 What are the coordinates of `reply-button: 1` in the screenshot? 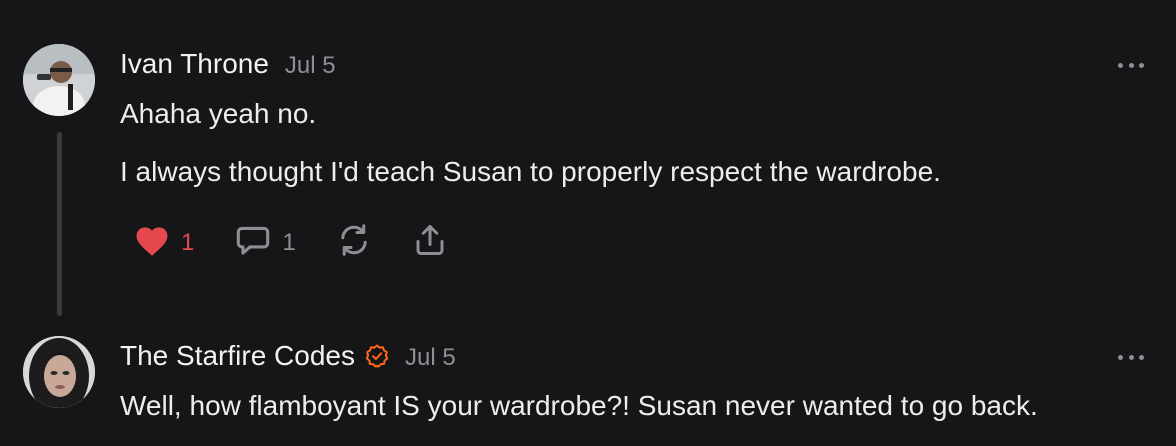 It's located at (265, 242).